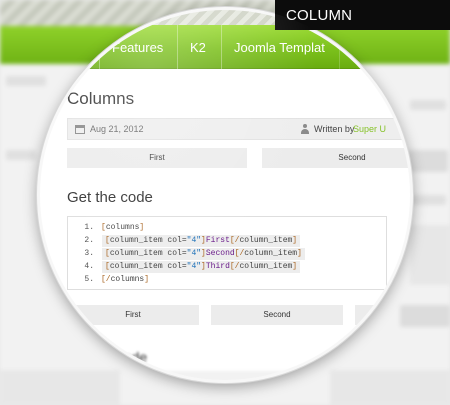  What do you see at coordinates (89, 227) in the screenshot?
I see `line-number: 1.` at bounding box center [89, 227].